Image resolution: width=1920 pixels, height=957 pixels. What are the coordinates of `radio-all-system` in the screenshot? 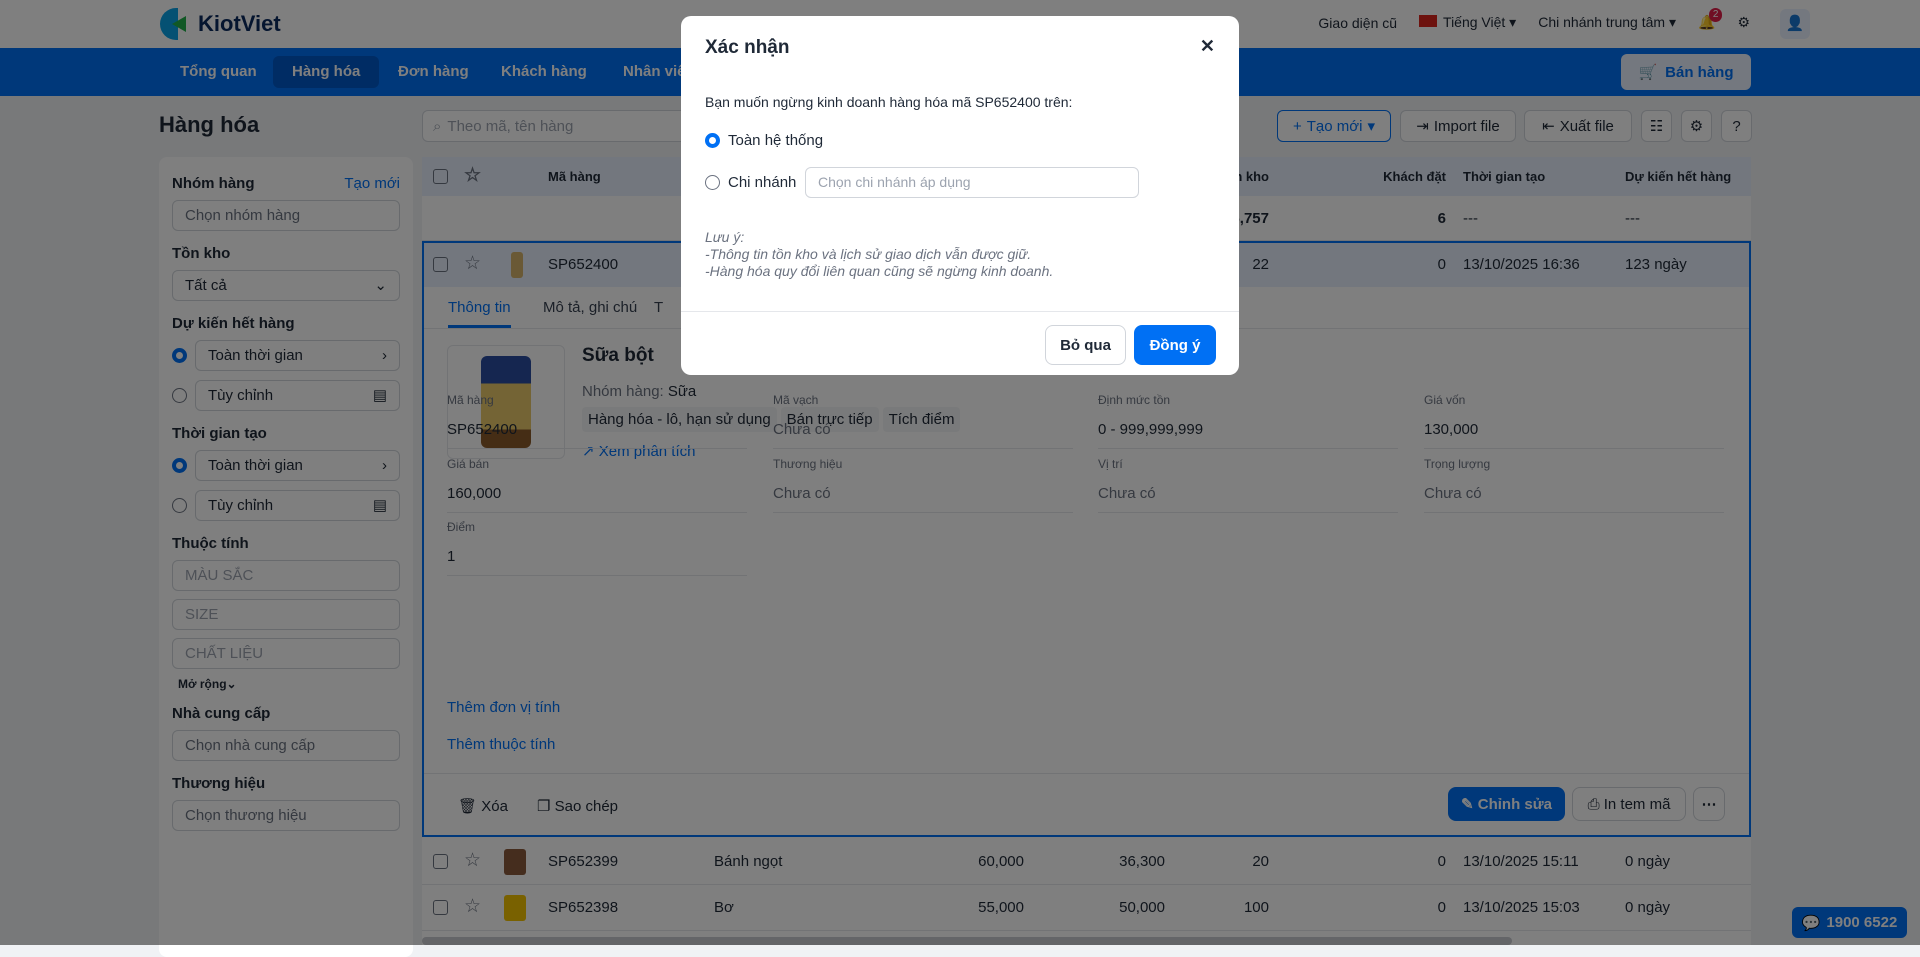 It's located at (712, 140).